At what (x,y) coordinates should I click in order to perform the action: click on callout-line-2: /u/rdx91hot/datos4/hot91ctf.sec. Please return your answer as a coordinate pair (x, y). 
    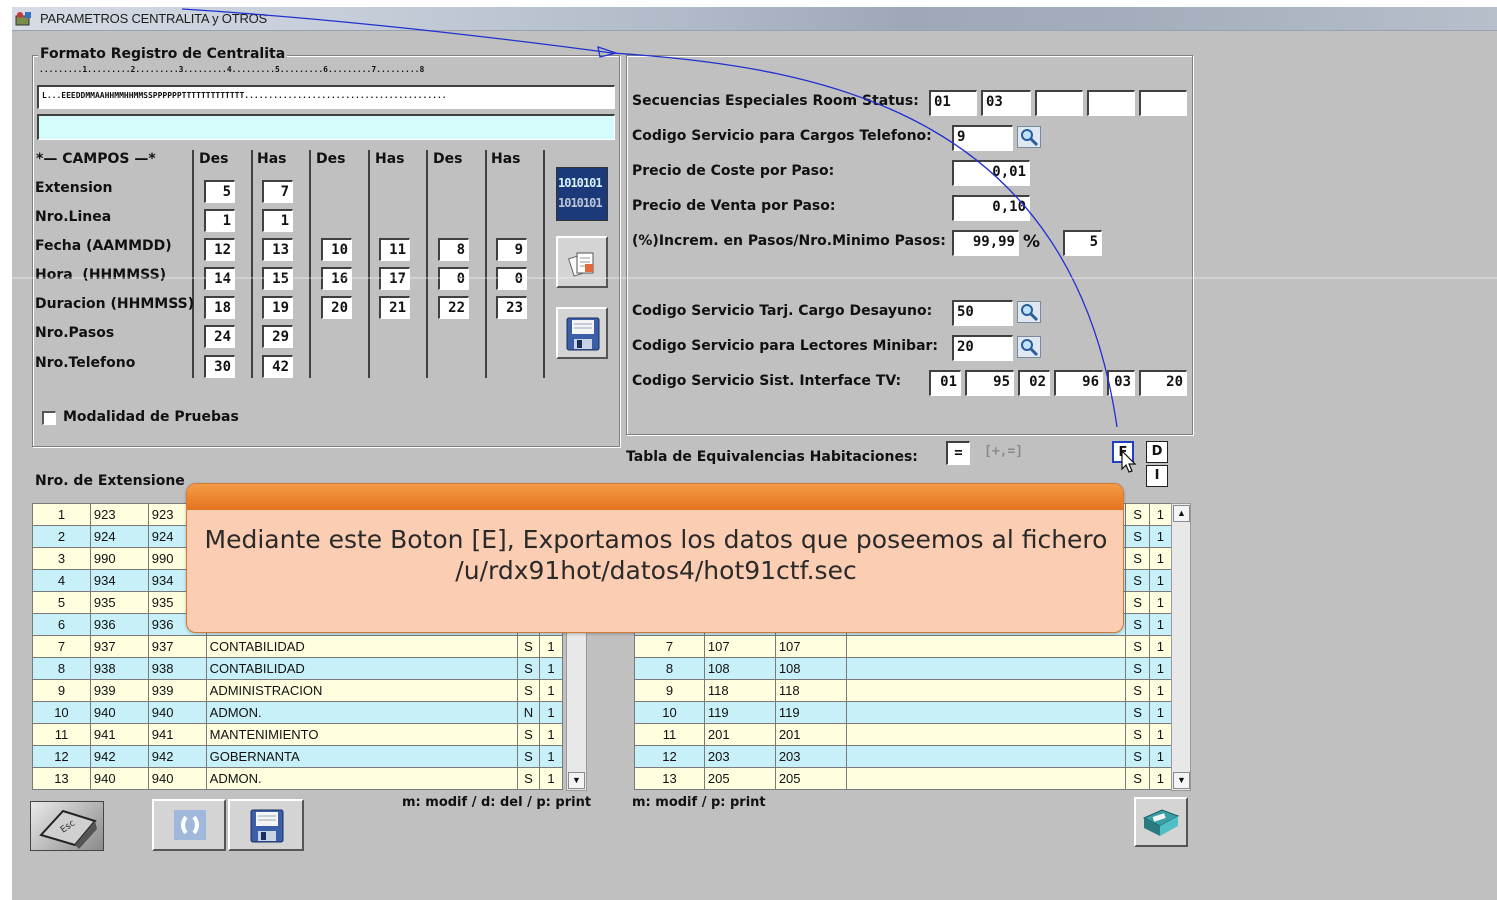
    Looking at the image, I should click on (656, 570).